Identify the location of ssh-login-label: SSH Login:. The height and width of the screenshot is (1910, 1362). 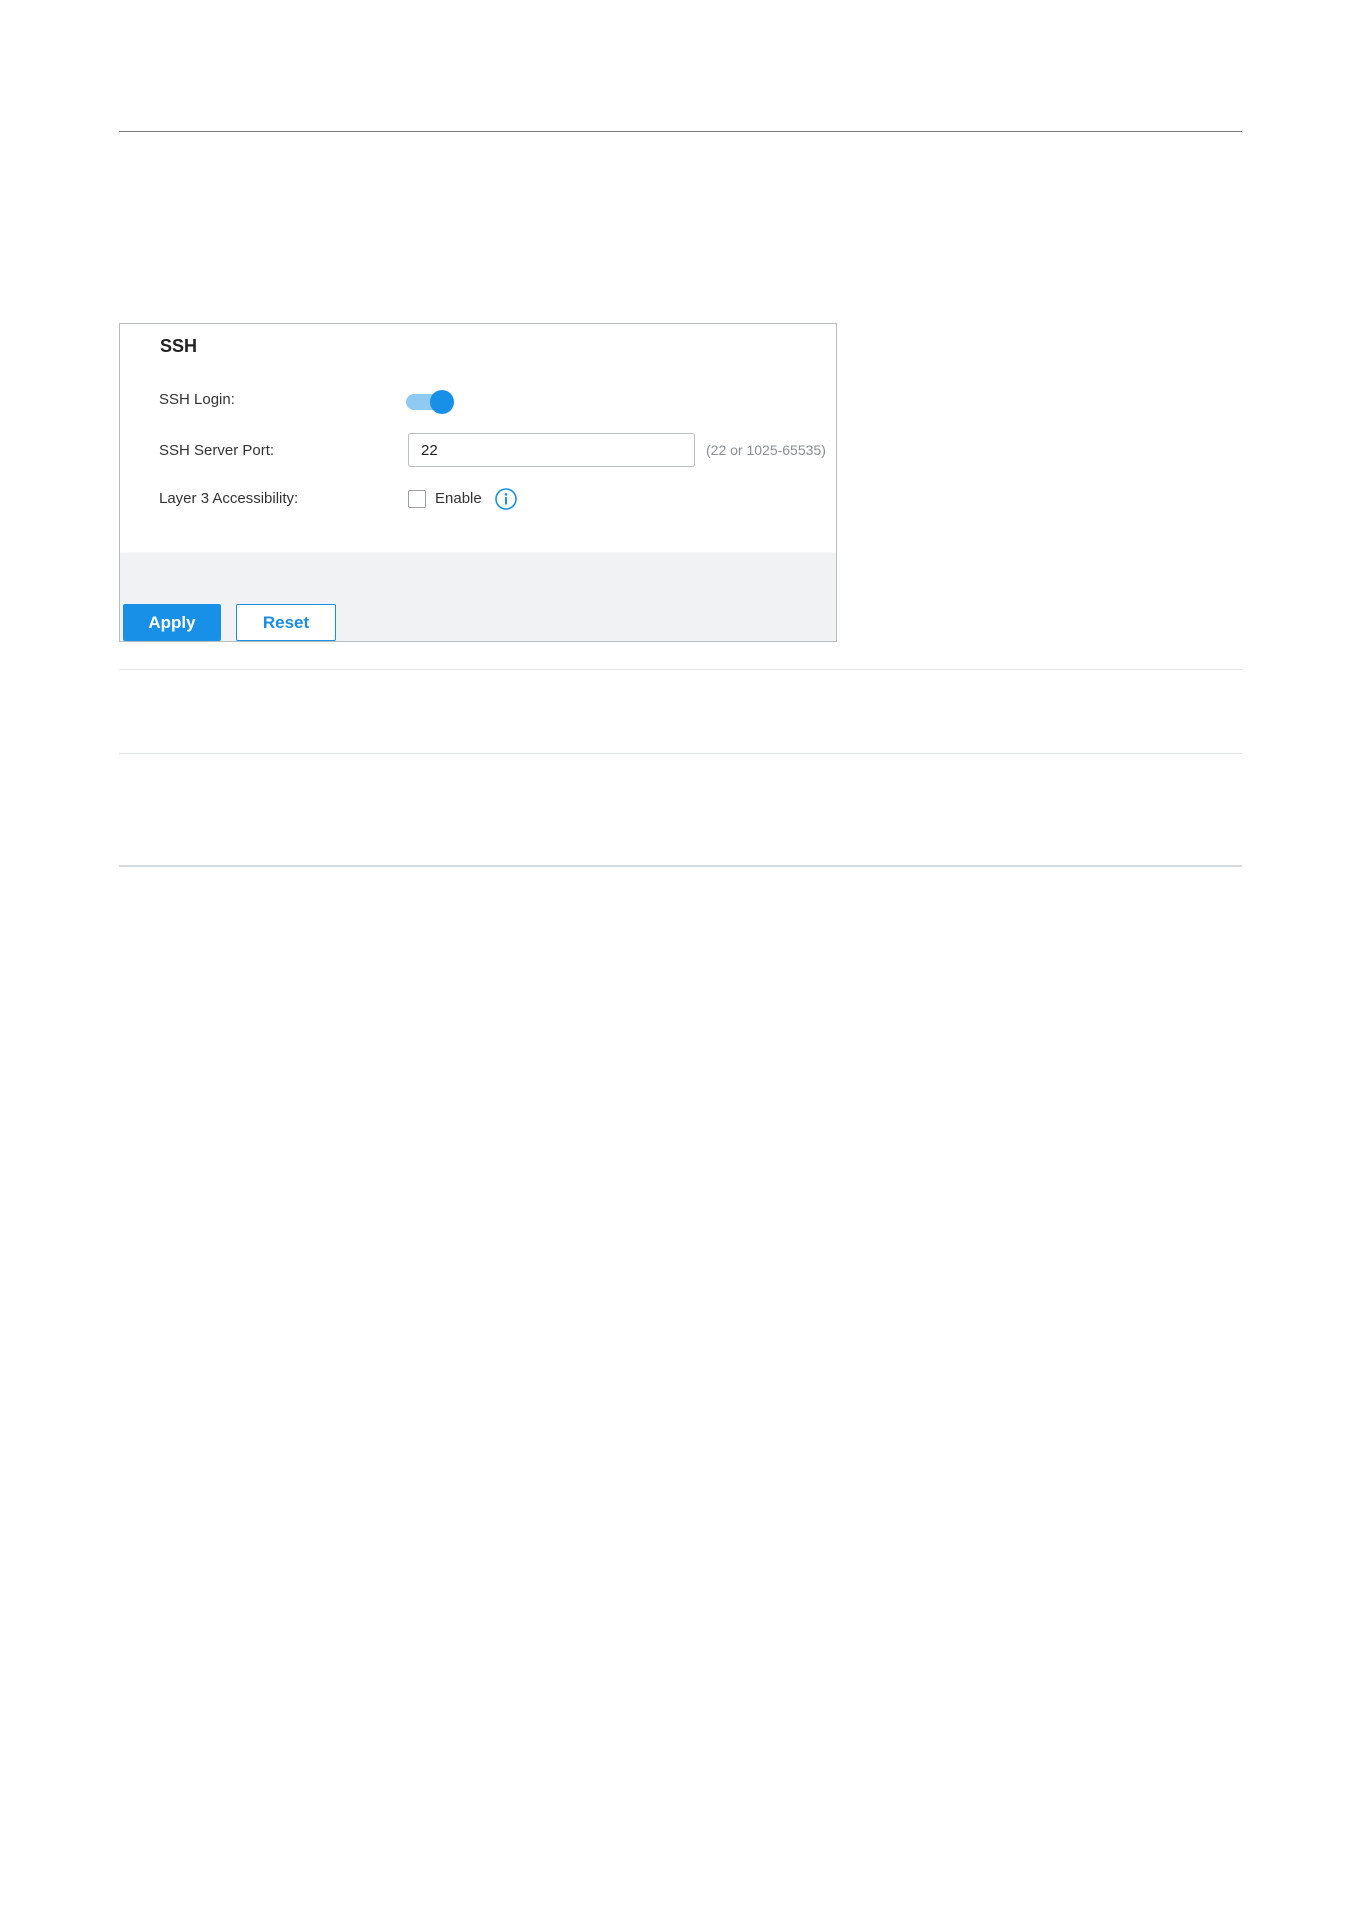
(197, 399).